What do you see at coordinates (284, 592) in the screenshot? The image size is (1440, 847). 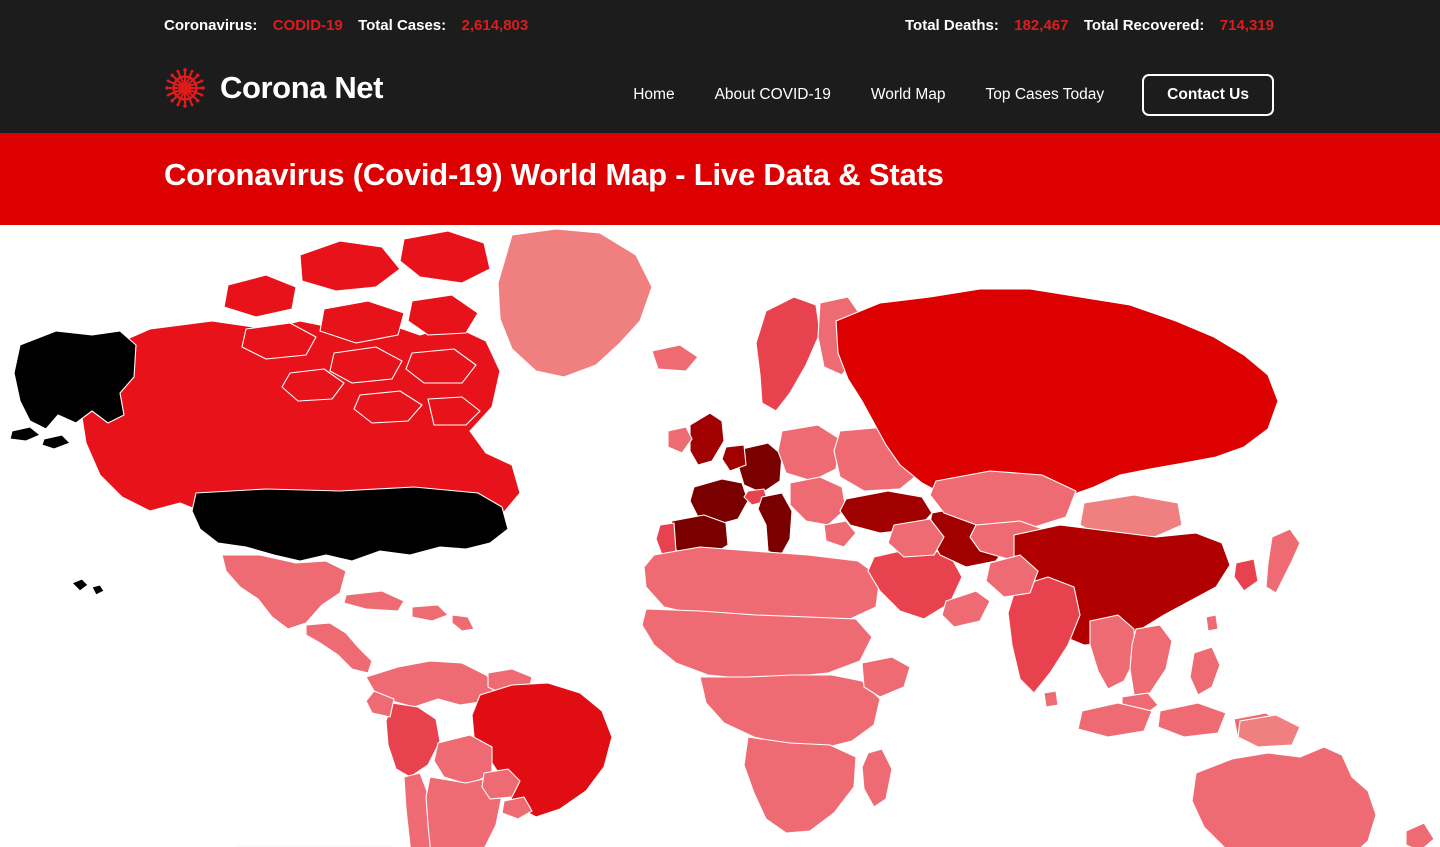 I see `country-mexico` at bounding box center [284, 592].